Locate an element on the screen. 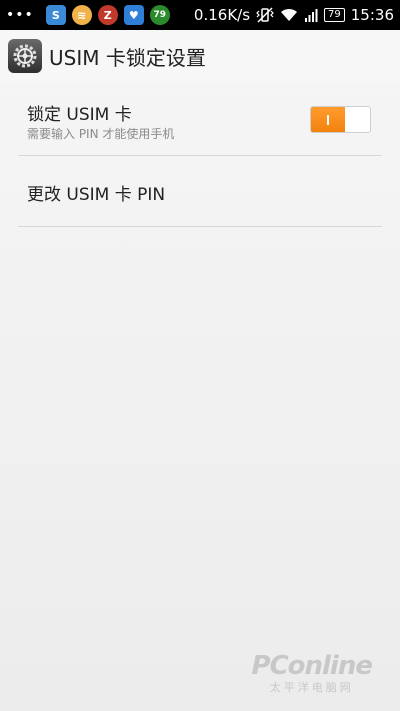 This screenshot has height=711, width=400. more-notifications-icon: ••• is located at coordinates (20, 15).